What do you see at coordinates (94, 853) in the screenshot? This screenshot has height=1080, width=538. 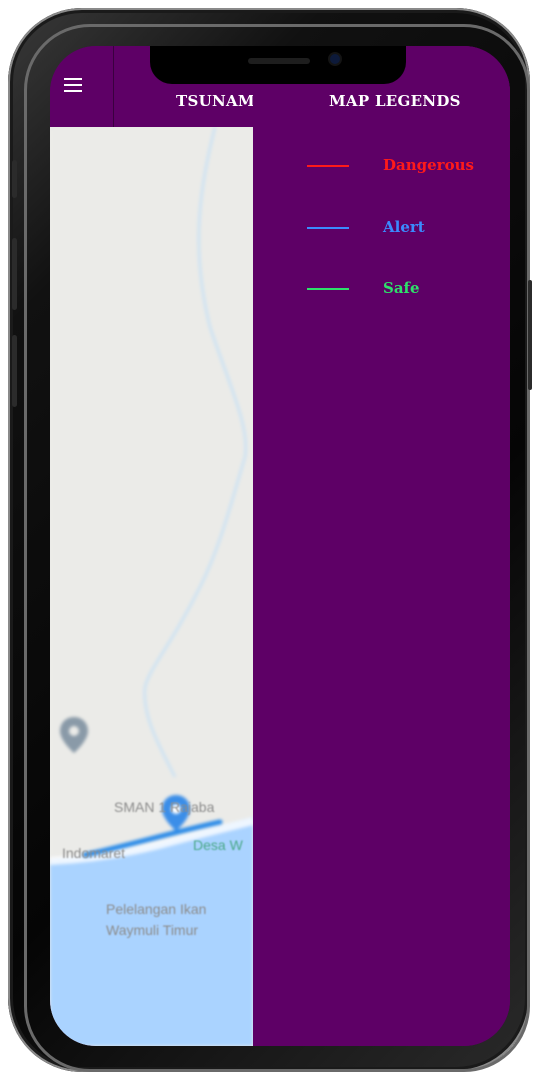 I see `map-label-store: Indomaret` at bounding box center [94, 853].